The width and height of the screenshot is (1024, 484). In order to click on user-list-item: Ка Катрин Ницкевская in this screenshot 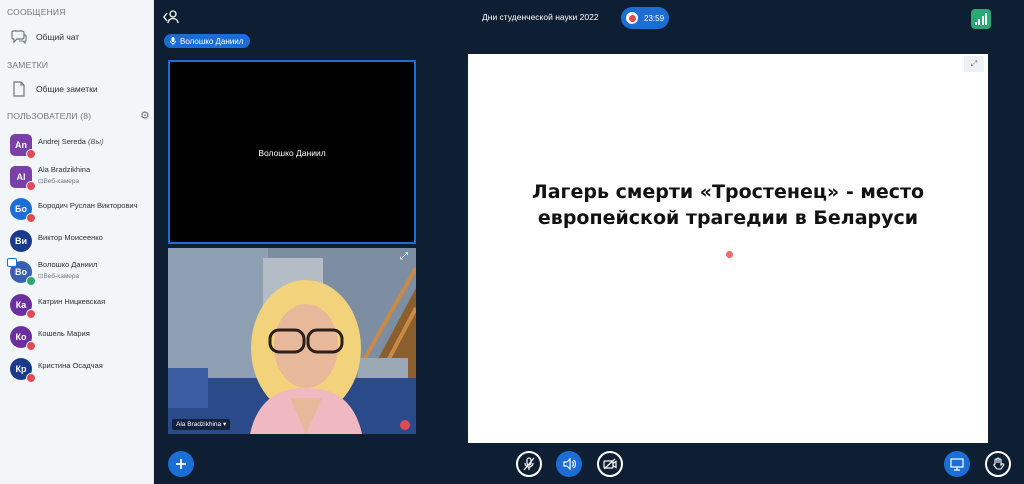, I will do `click(77, 305)`.